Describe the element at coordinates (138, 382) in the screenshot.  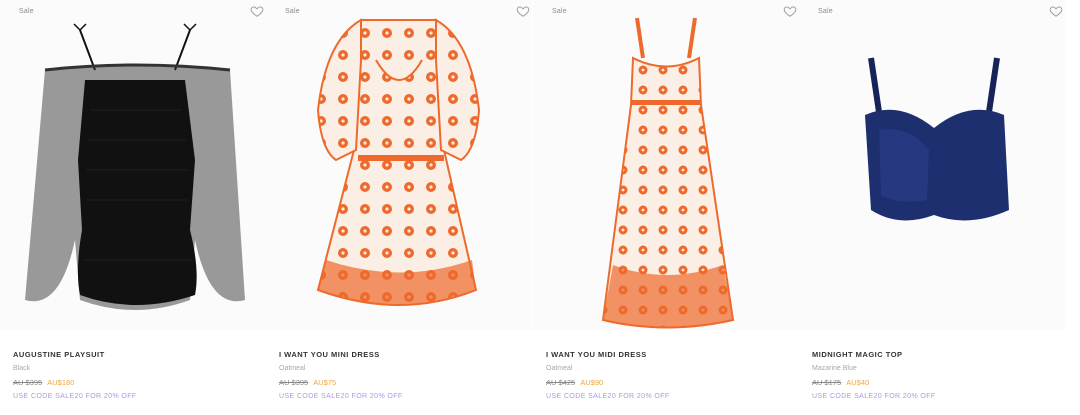
I see `product-price: AU $395 AU$180` at that location.